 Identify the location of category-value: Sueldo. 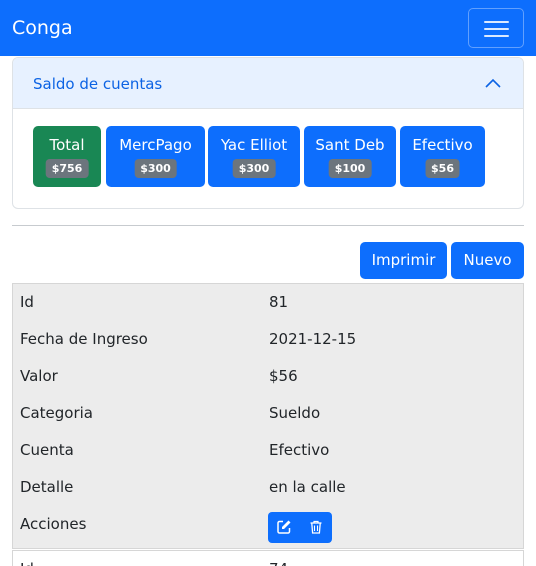
(295, 413).